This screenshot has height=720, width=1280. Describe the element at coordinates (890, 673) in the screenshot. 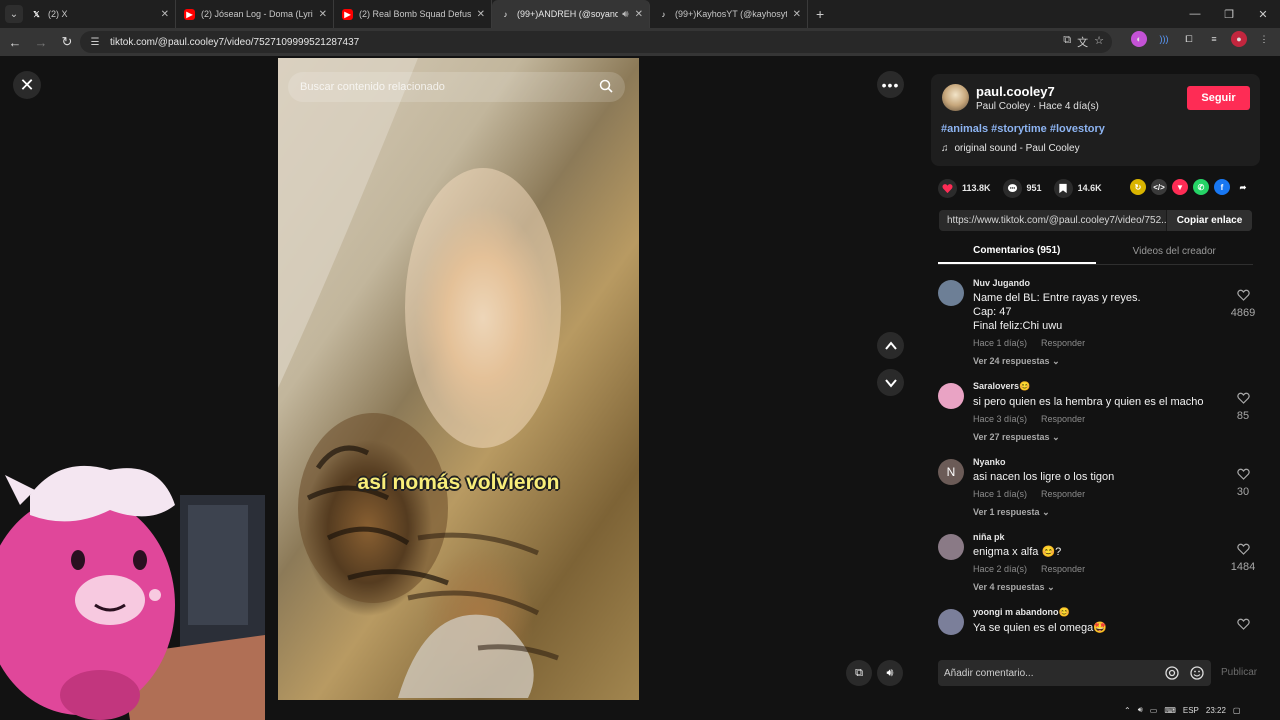

I see `volume-icon: 🔊︎` at that location.